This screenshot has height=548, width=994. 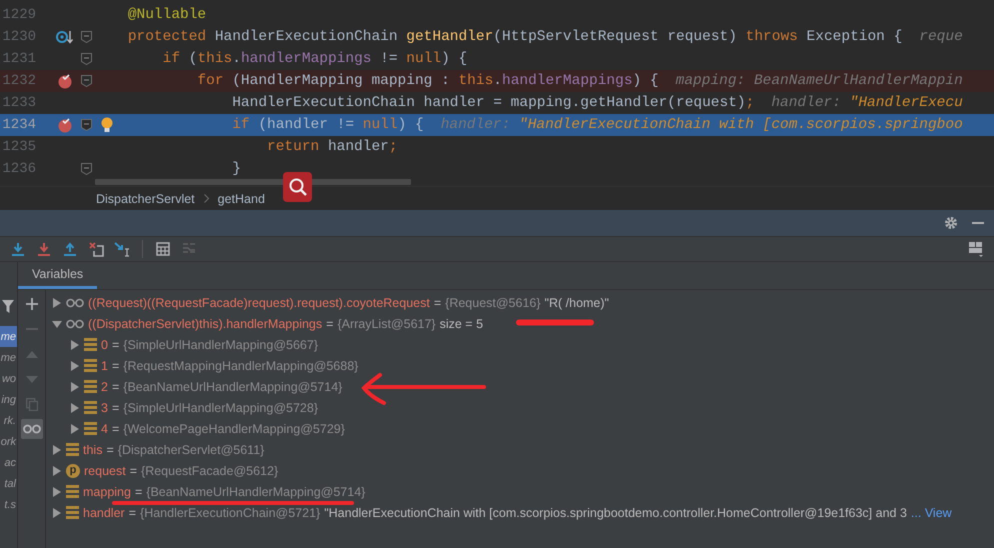 What do you see at coordinates (8, 504) in the screenshot?
I see `frame-item: t.s` at bounding box center [8, 504].